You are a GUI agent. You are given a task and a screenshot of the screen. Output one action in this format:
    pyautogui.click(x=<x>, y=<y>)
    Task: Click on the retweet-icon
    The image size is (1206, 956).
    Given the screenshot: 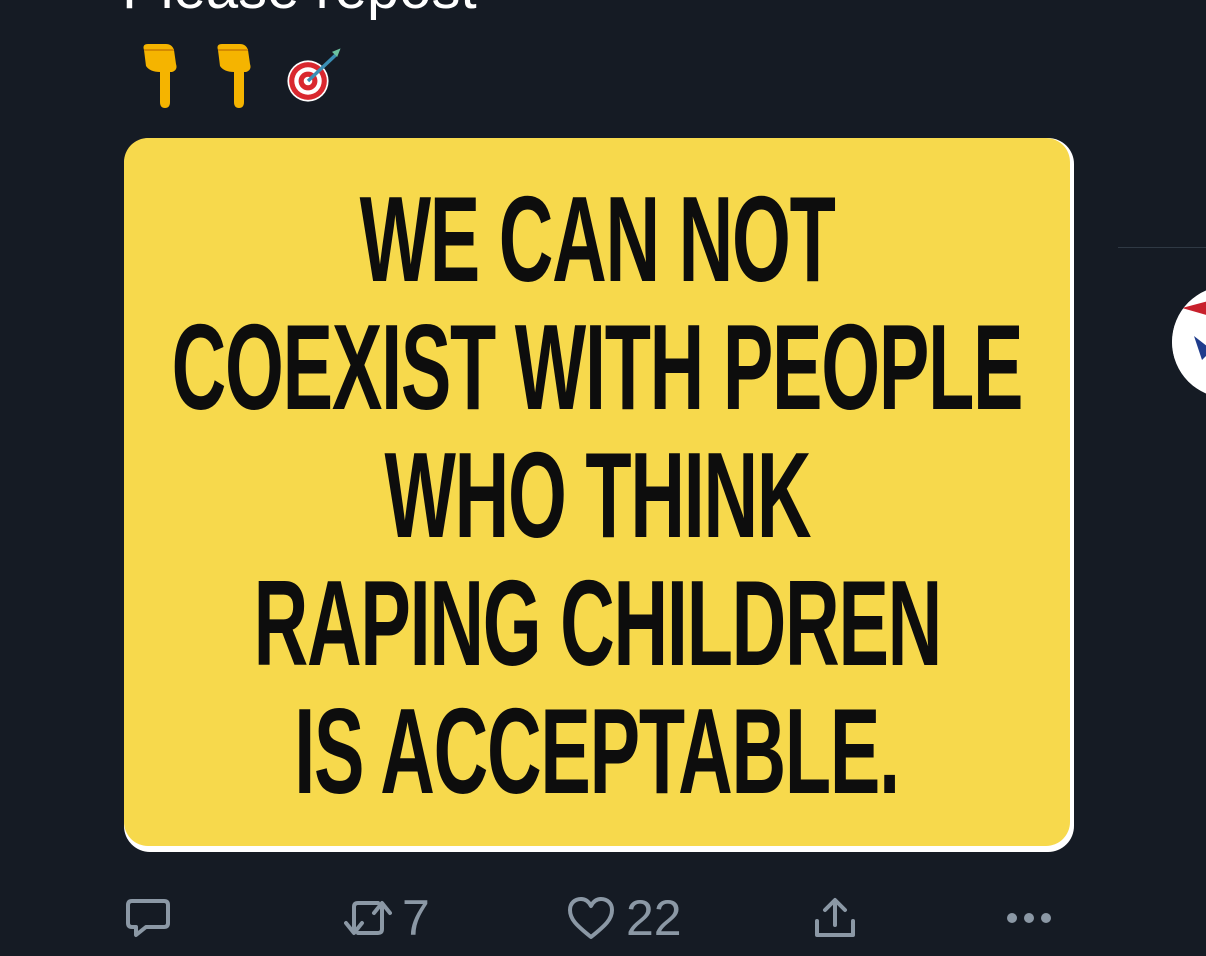 What is the action you would take?
    pyautogui.click(x=368, y=918)
    